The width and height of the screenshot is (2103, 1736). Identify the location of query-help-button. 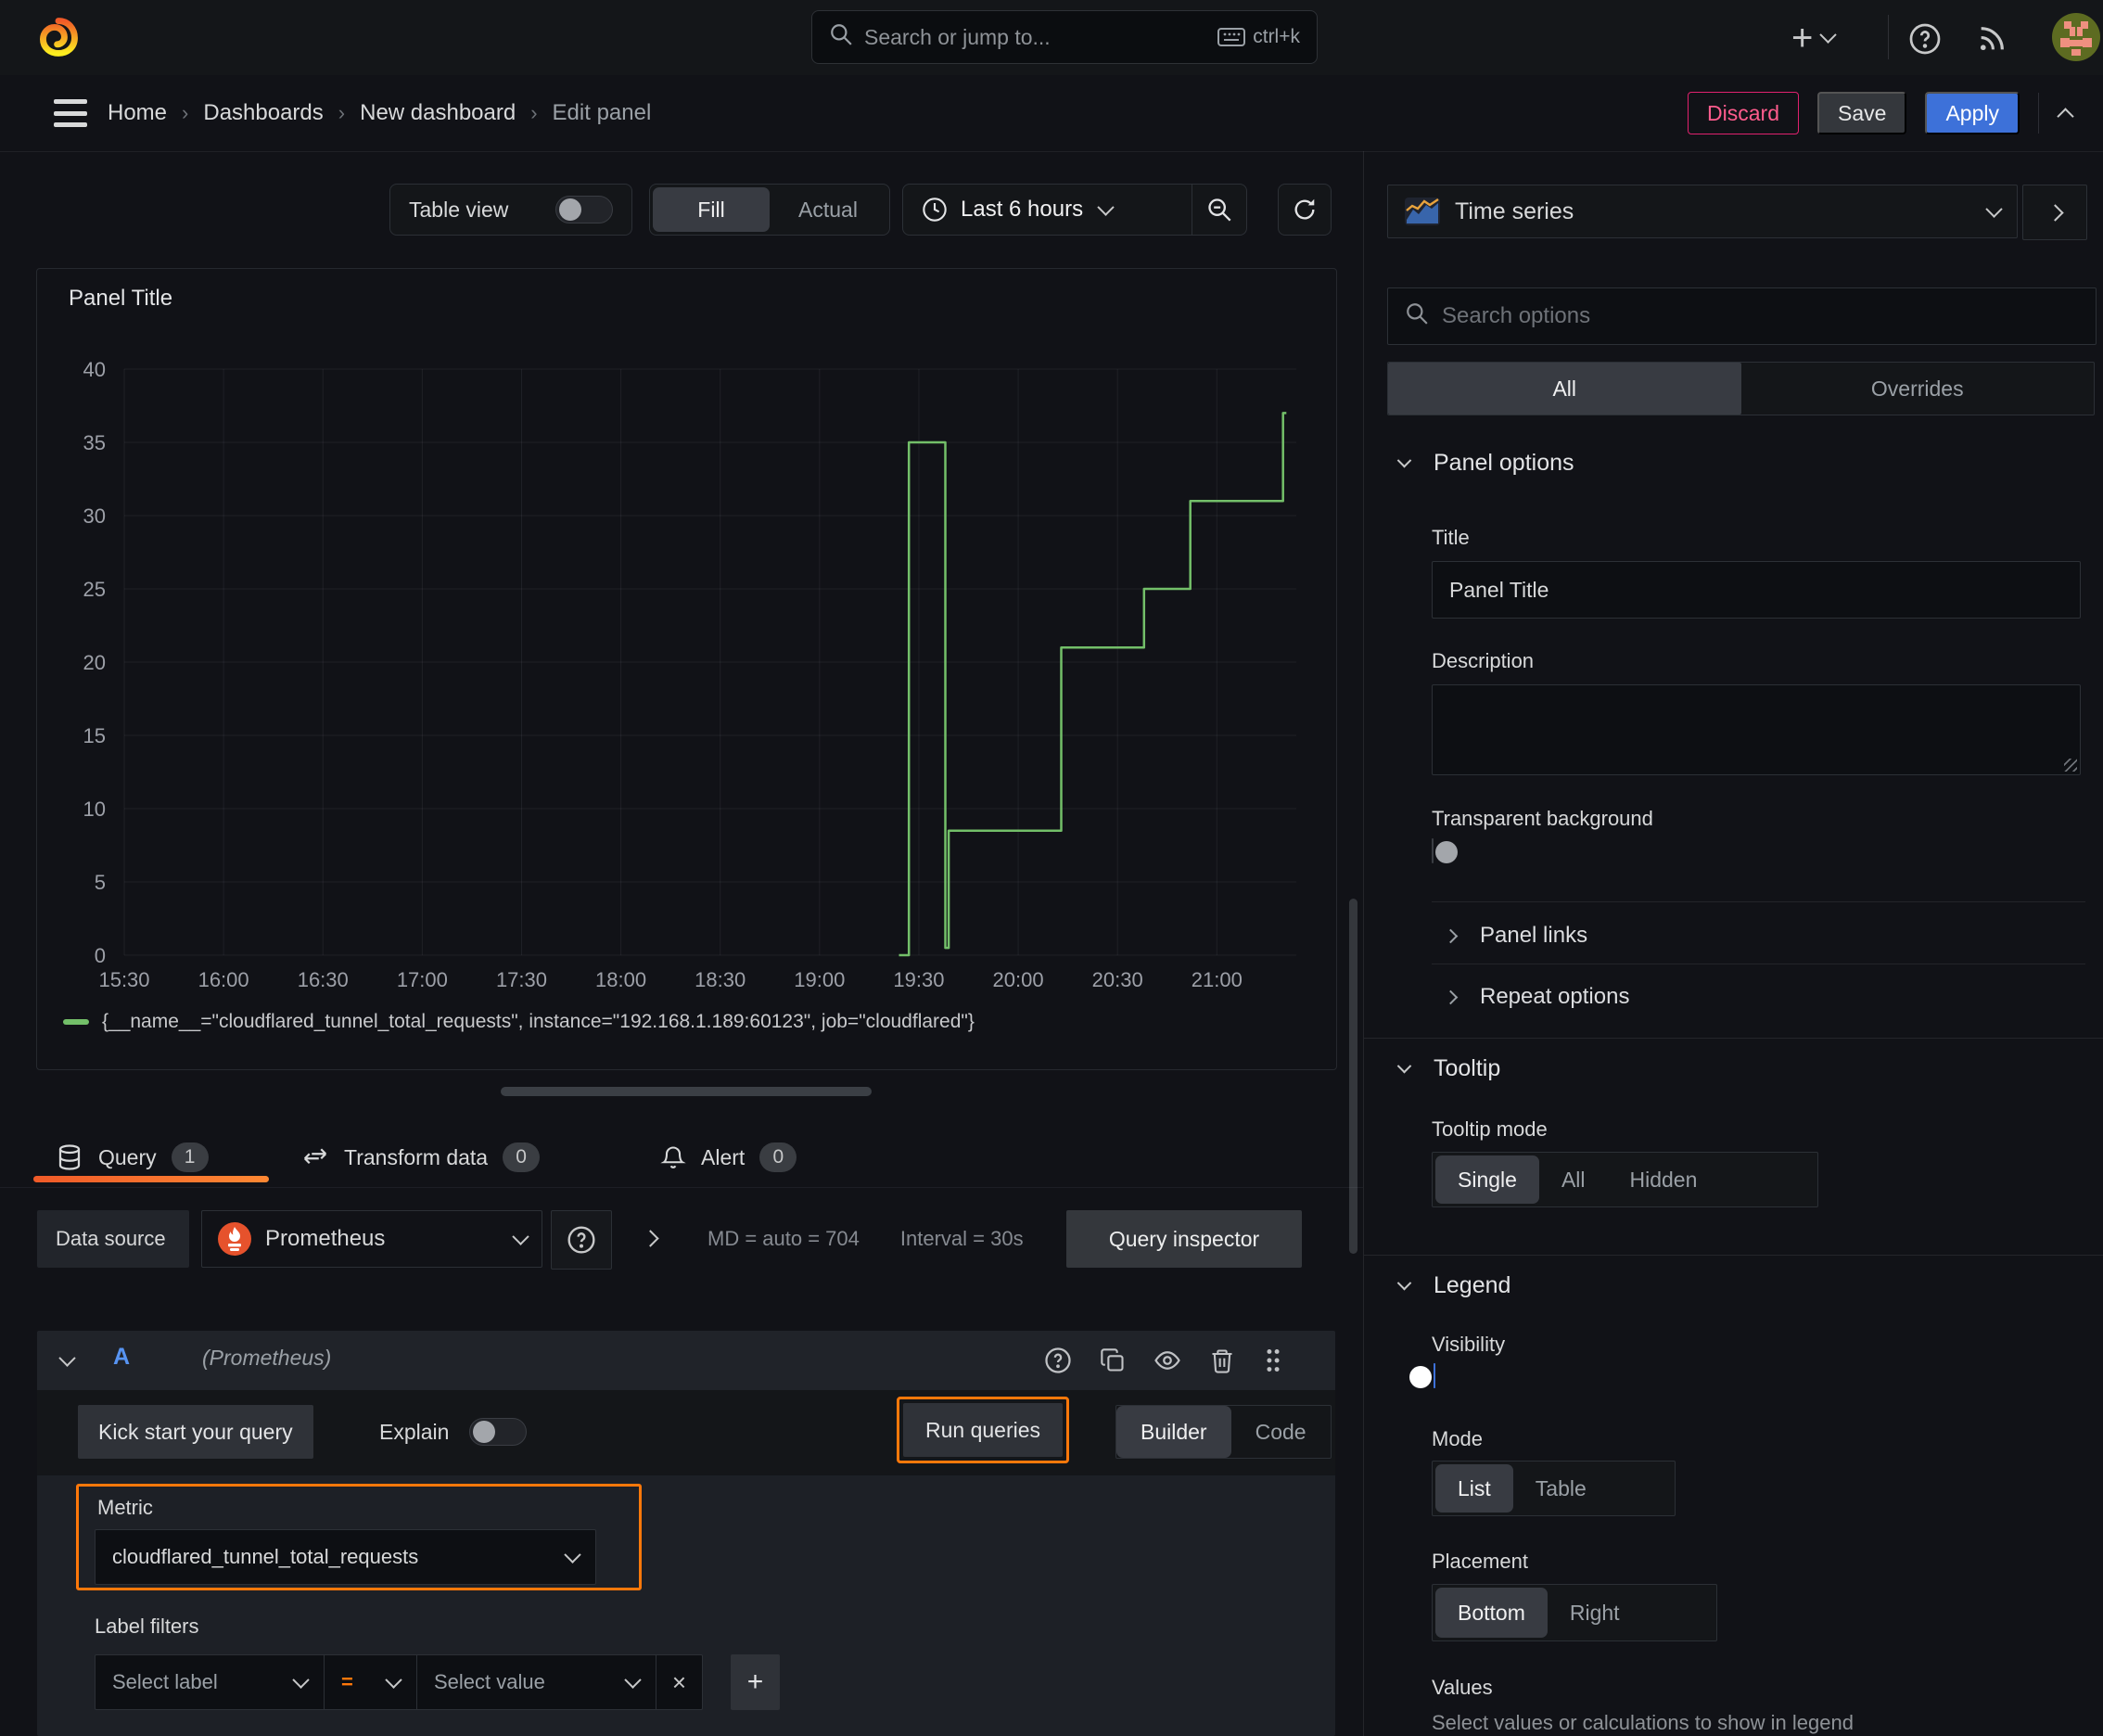
(1058, 1360).